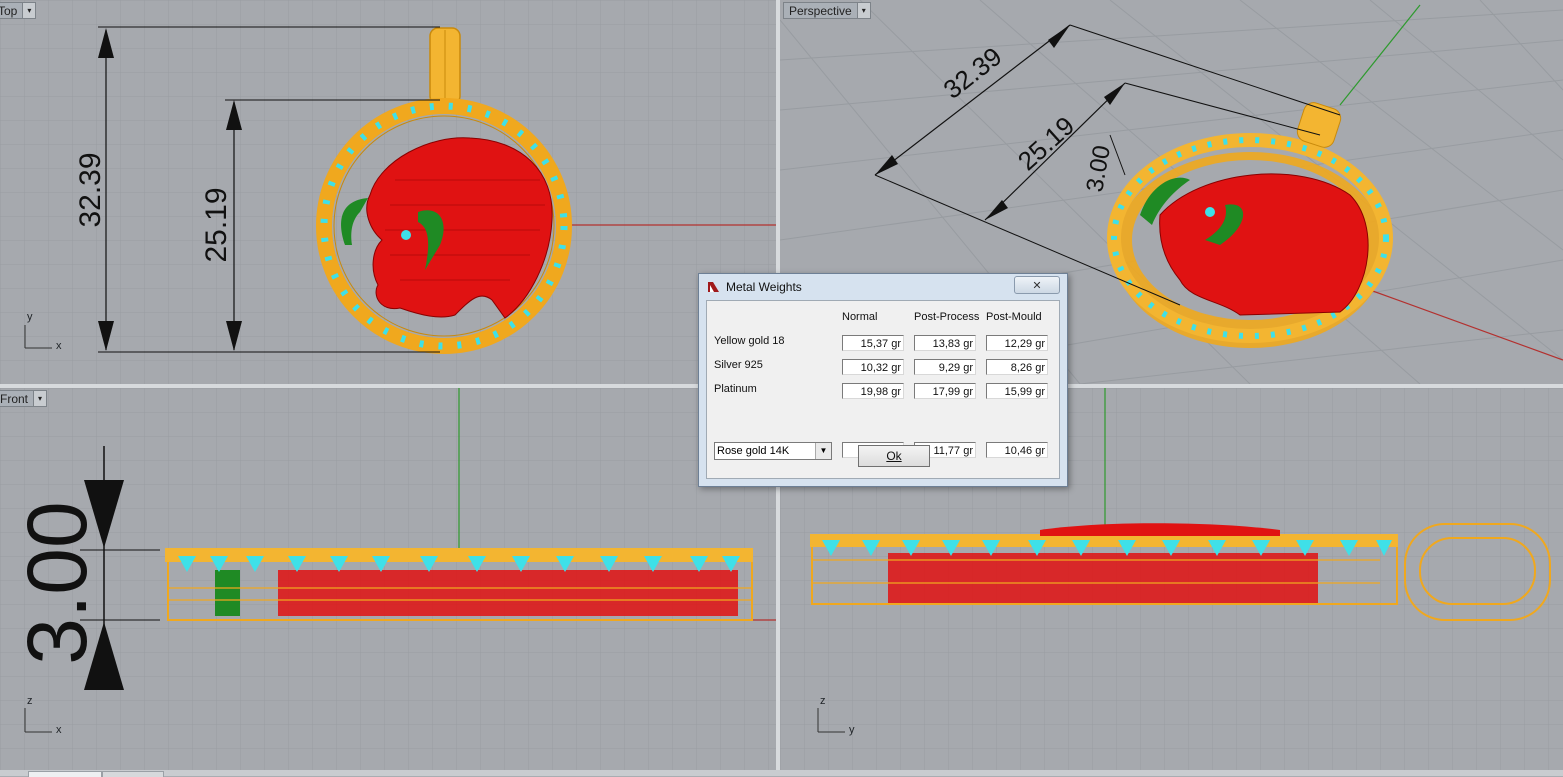 This screenshot has height=777, width=1563. I want to click on ok-button: Ok, so click(894, 456).